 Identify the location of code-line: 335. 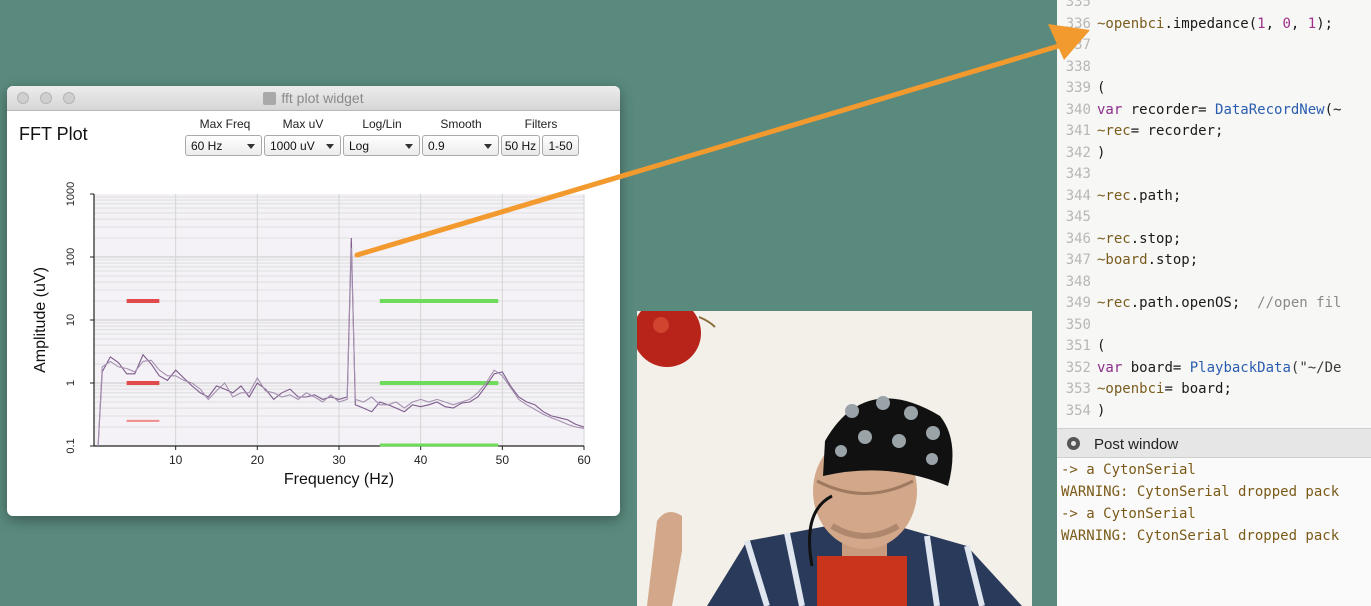
(1077, 7).